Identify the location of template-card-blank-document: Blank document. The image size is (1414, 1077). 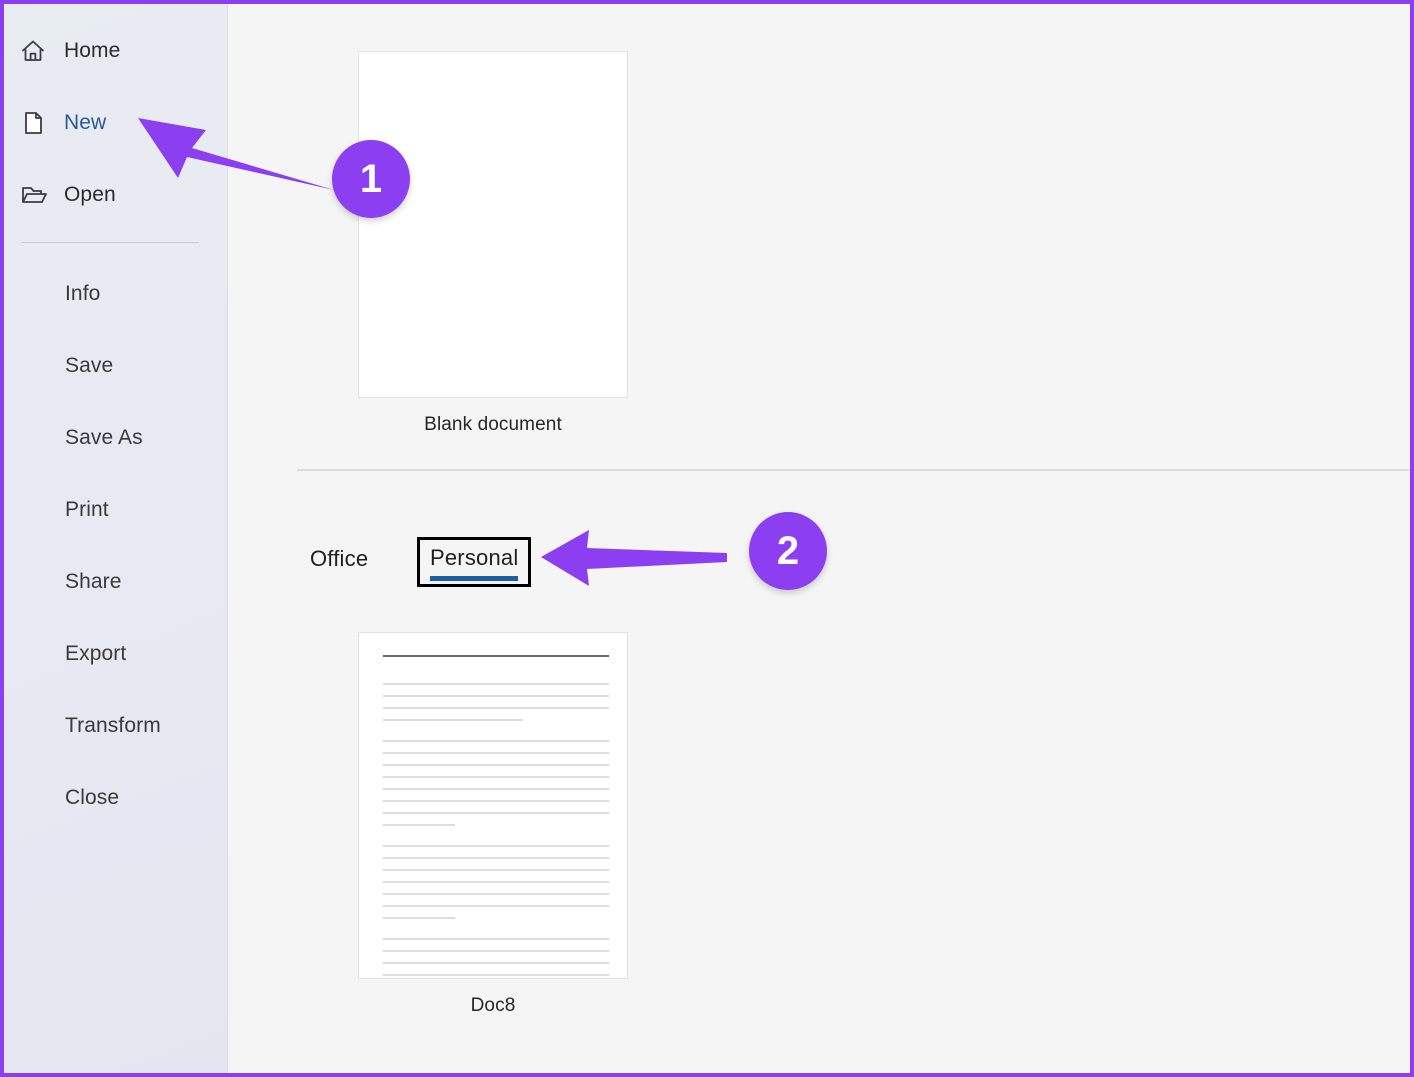
(493, 243).